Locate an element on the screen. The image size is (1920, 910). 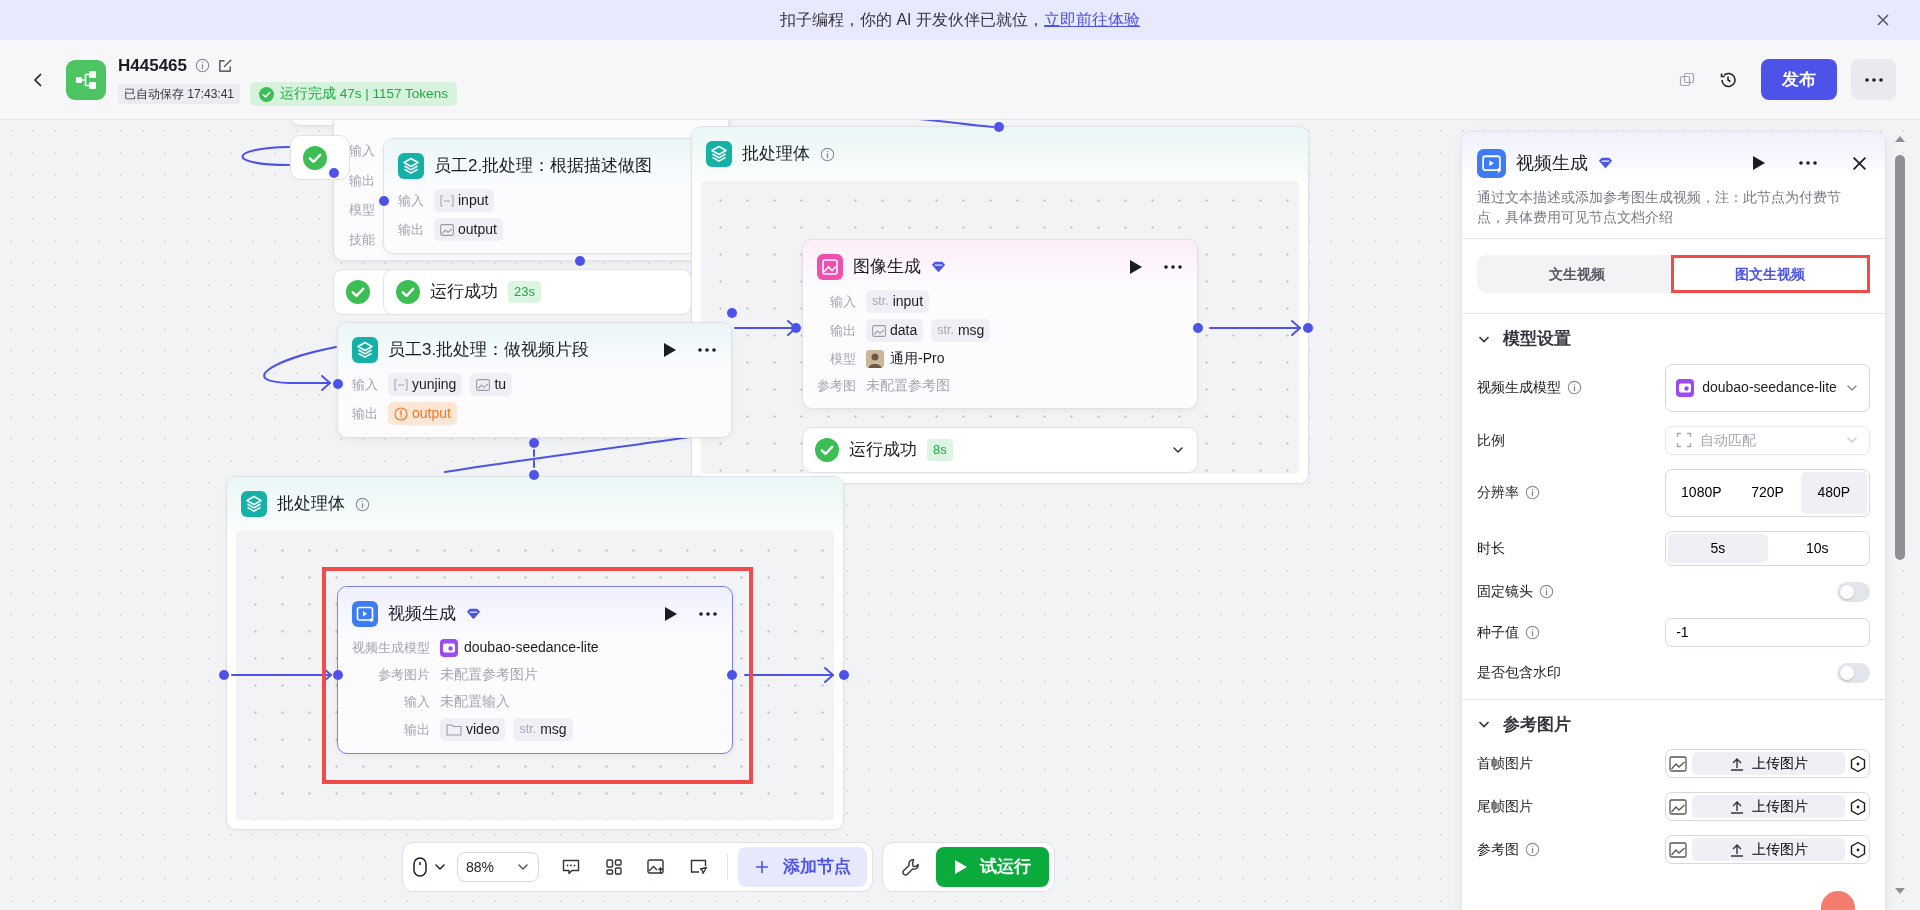
option-tab: 5s is located at coordinates (1718, 548).